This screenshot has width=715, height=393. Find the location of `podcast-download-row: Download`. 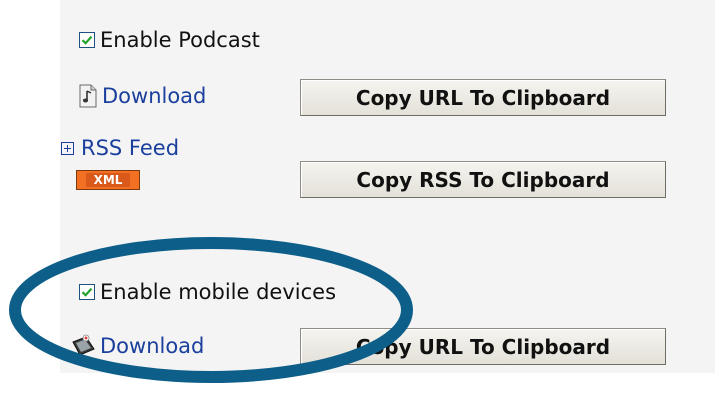

podcast-download-row: Download is located at coordinates (141, 96).